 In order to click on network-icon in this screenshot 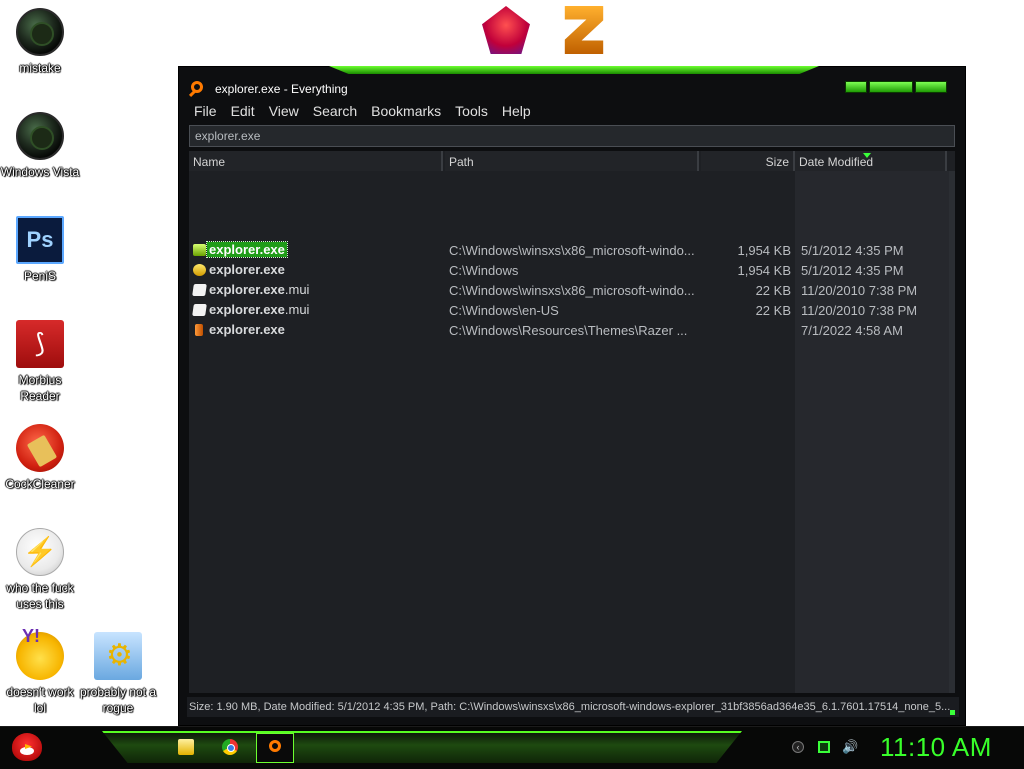, I will do `click(824, 747)`.